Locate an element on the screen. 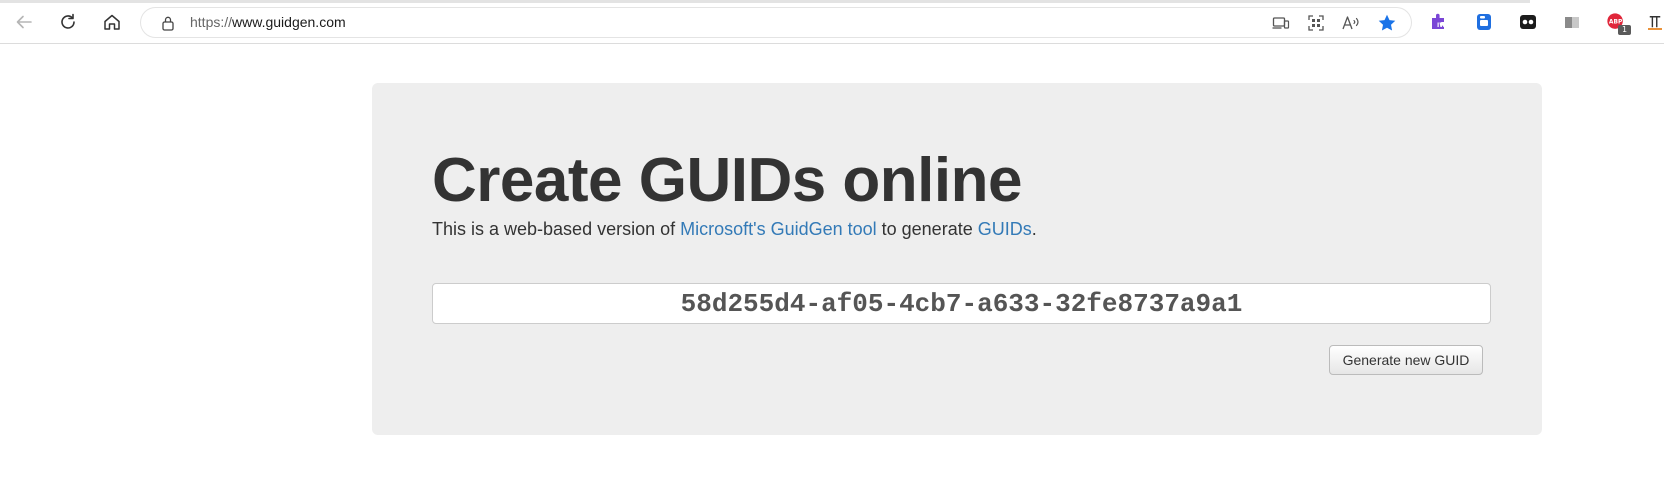 Image resolution: width=1664 pixels, height=491 pixels. extension-gray-icon is located at coordinates (1572, 22).